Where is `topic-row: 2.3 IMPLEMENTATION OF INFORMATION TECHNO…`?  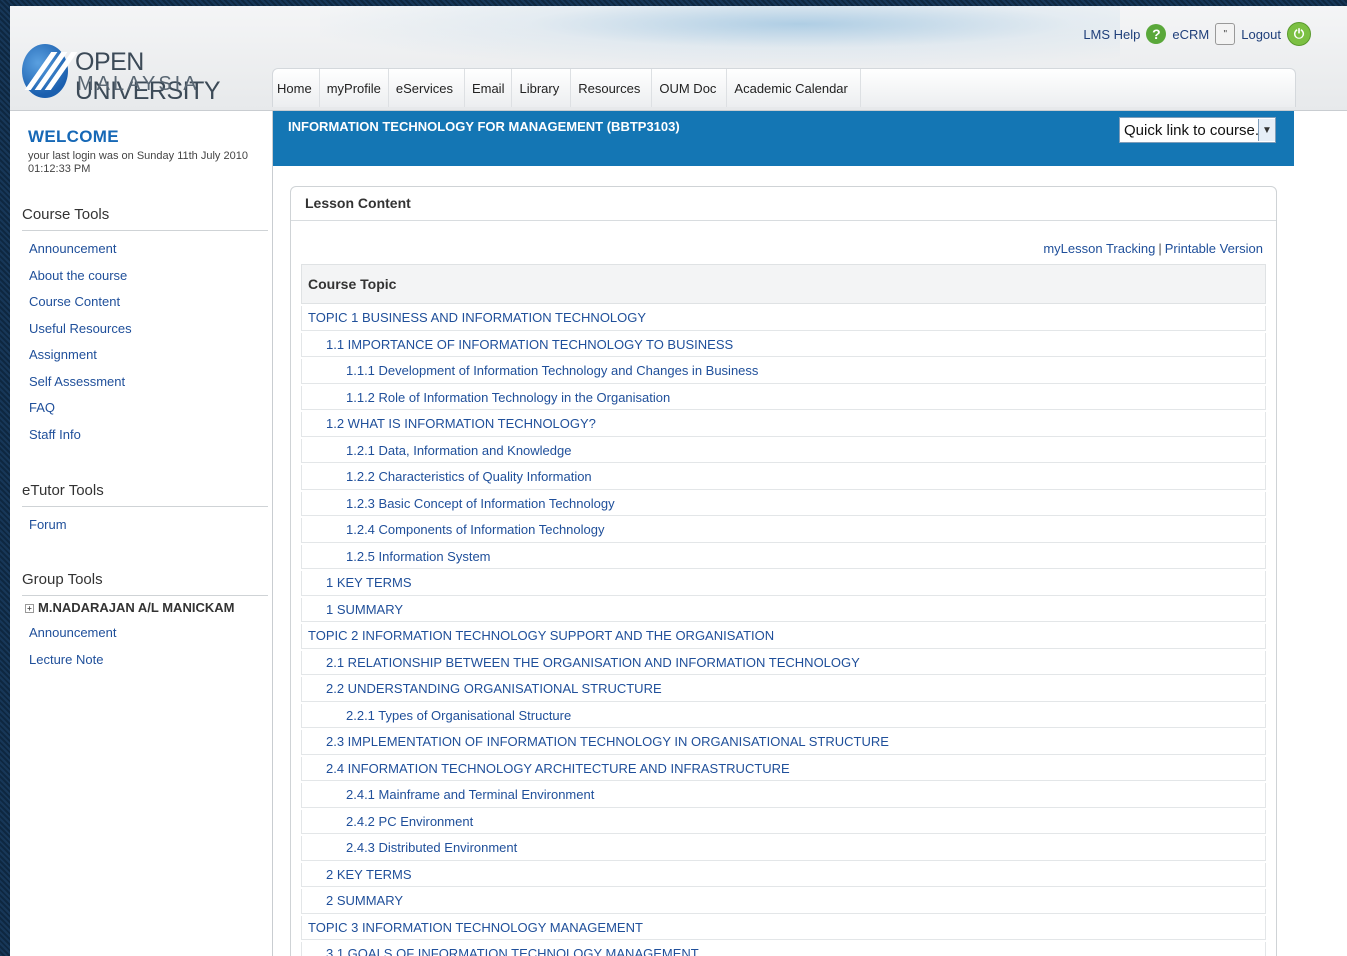
topic-row: 2.3 IMPLEMENTATION OF INFORMATION TECHNO… is located at coordinates (783, 742).